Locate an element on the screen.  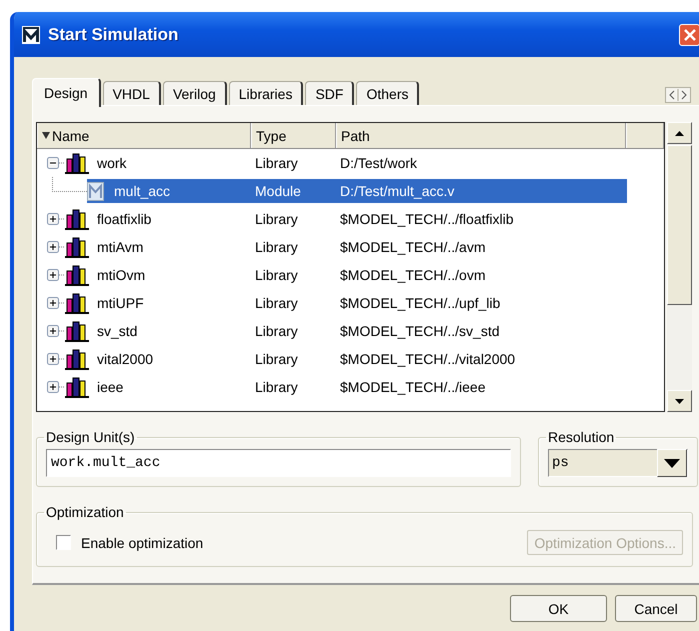
scroll-up-button is located at coordinates (679, 133).